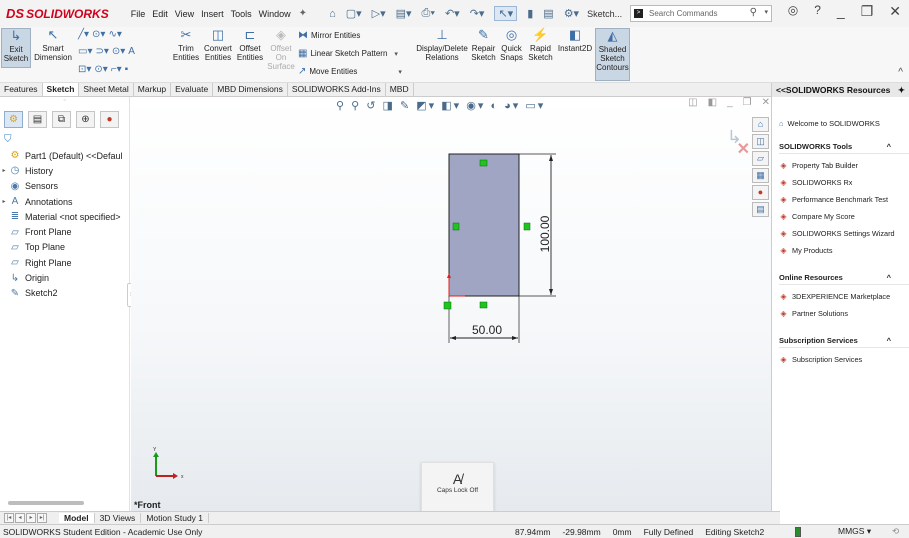 Image resolution: width=909 pixels, height=538 pixels. Describe the element at coordinates (184, 14) in the screenshot. I see `menu-view: View` at that location.